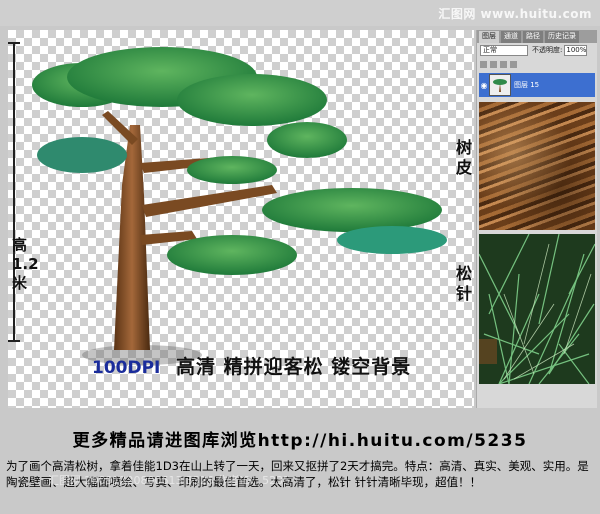 The image size is (600, 514). What do you see at coordinates (576, 50) in the screenshot?
I see `opacity-input: 100%` at bounding box center [576, 50].